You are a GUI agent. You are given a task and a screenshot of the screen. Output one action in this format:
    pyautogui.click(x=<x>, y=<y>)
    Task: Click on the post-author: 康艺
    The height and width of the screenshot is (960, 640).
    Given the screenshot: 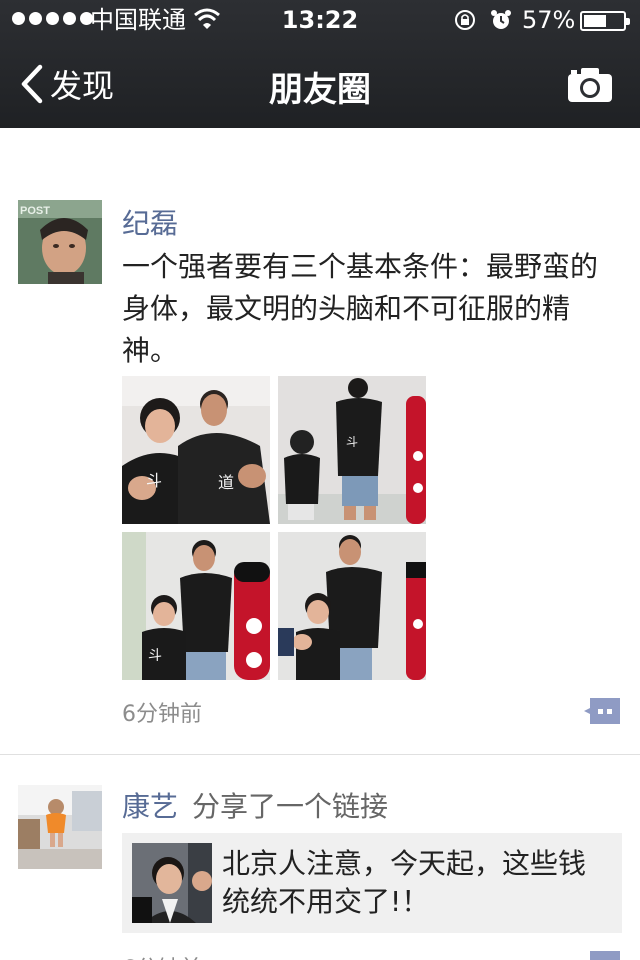 What is the action you would take?
    pyautogui.click(x=150, y=805)
    